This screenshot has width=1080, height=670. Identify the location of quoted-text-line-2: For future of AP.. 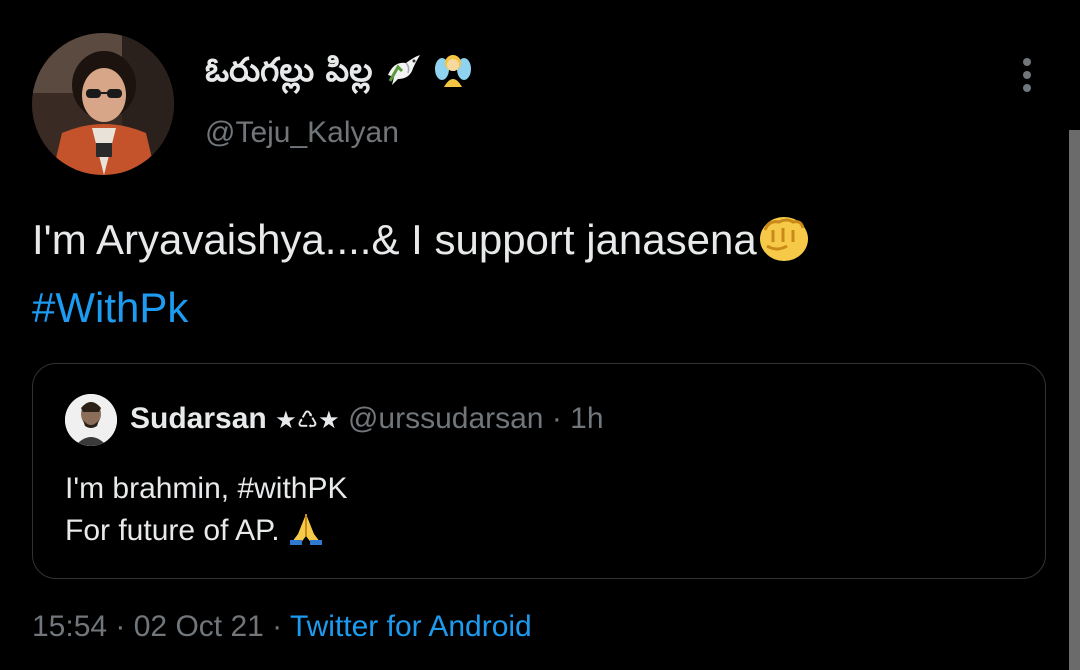
(206, 534).